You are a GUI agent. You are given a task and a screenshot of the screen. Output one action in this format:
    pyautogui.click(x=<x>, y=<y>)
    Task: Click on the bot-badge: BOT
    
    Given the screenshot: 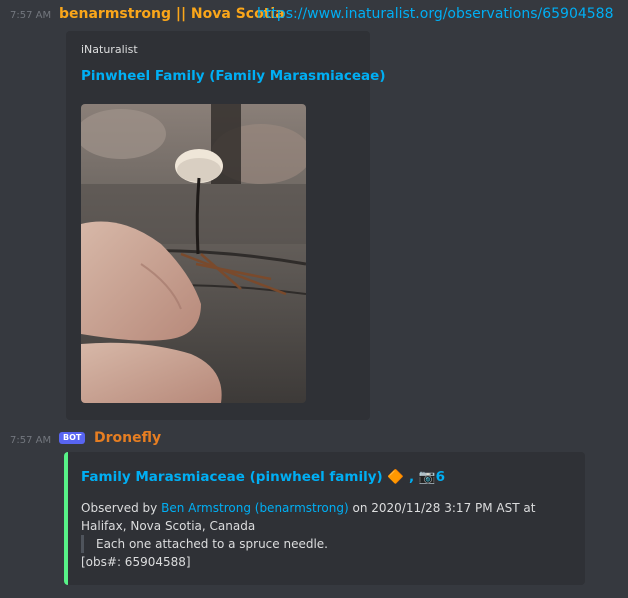 What is the action you would take?
    pyautogui.click(x=72, y=438)
    